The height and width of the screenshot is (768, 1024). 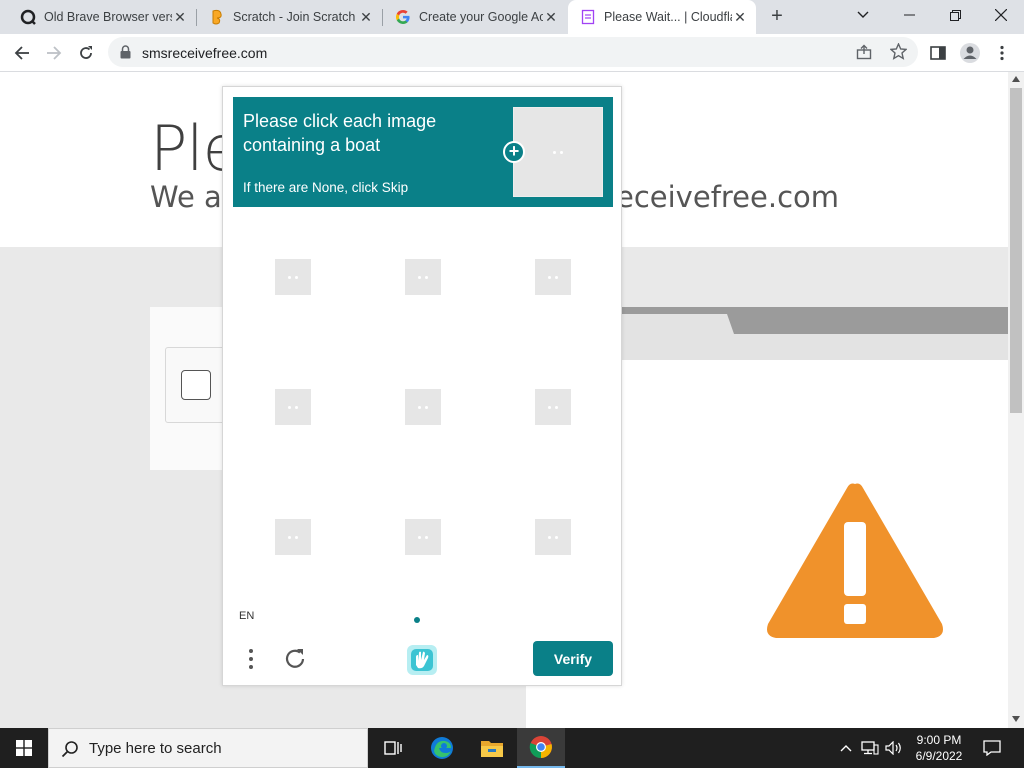 I want to click on side-panel-icon, so click(x=938, y=53).